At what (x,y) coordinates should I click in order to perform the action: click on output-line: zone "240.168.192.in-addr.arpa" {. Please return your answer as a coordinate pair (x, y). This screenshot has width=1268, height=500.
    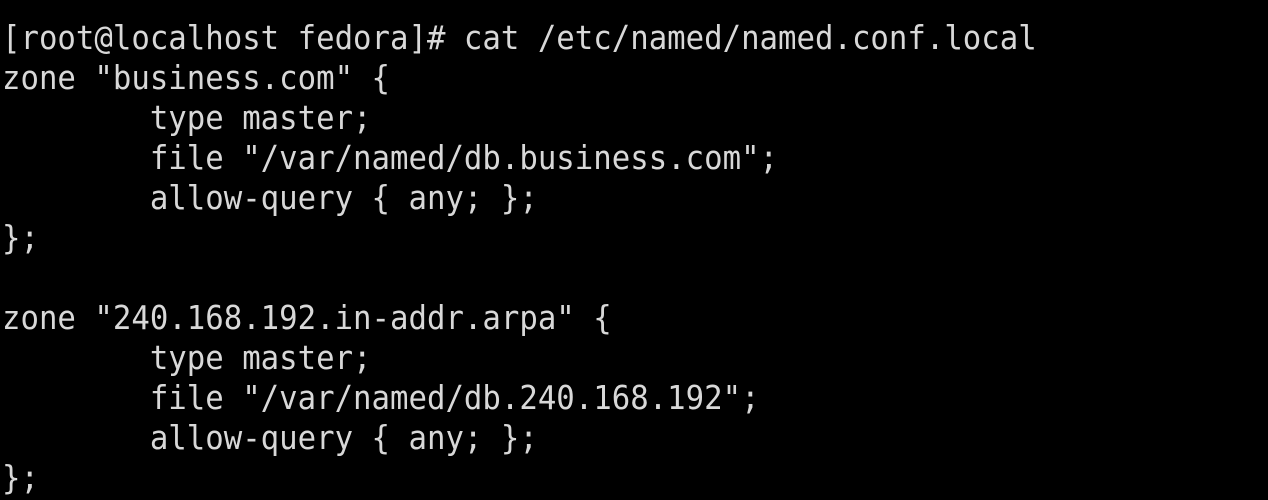
    Looking at the image, I should click on (307, 317).